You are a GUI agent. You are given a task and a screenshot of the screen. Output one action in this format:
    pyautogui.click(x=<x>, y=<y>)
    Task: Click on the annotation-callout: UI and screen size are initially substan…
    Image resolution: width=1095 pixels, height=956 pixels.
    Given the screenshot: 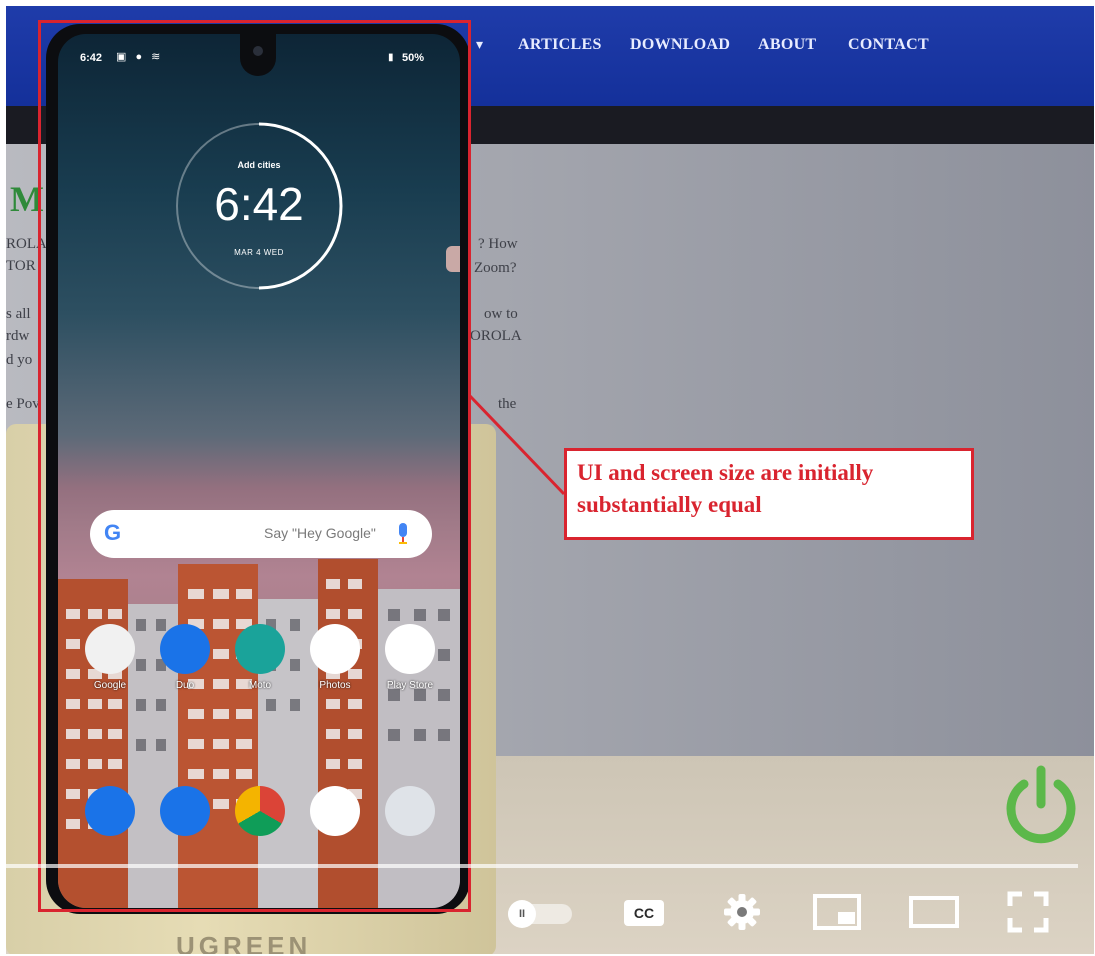 What is the action you would take?
    pyautogui.click(x=769, y=494)
    